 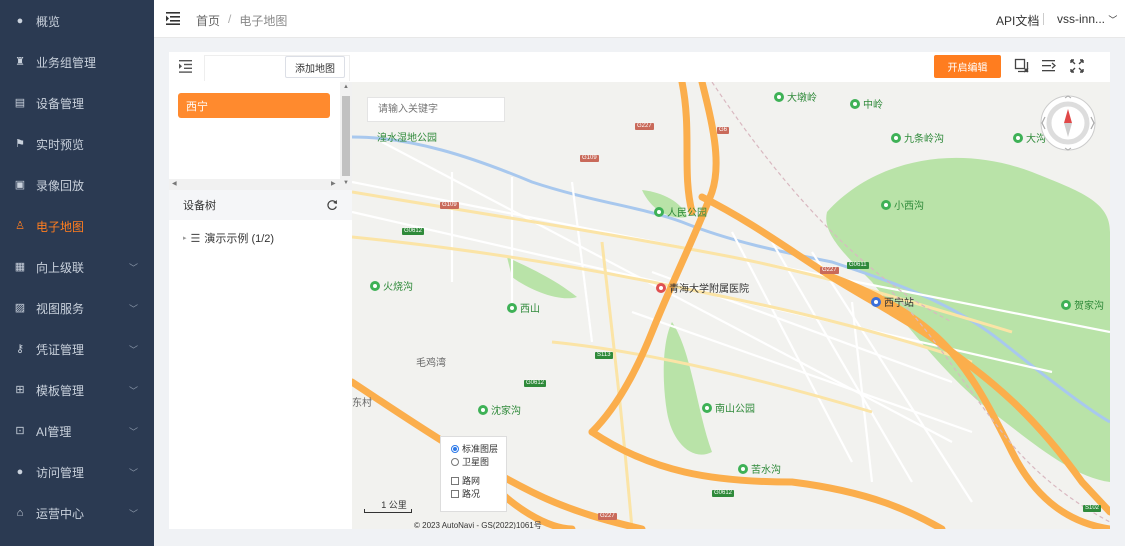 I want to click on road-badge: G0611, so click(x=858, y=265).